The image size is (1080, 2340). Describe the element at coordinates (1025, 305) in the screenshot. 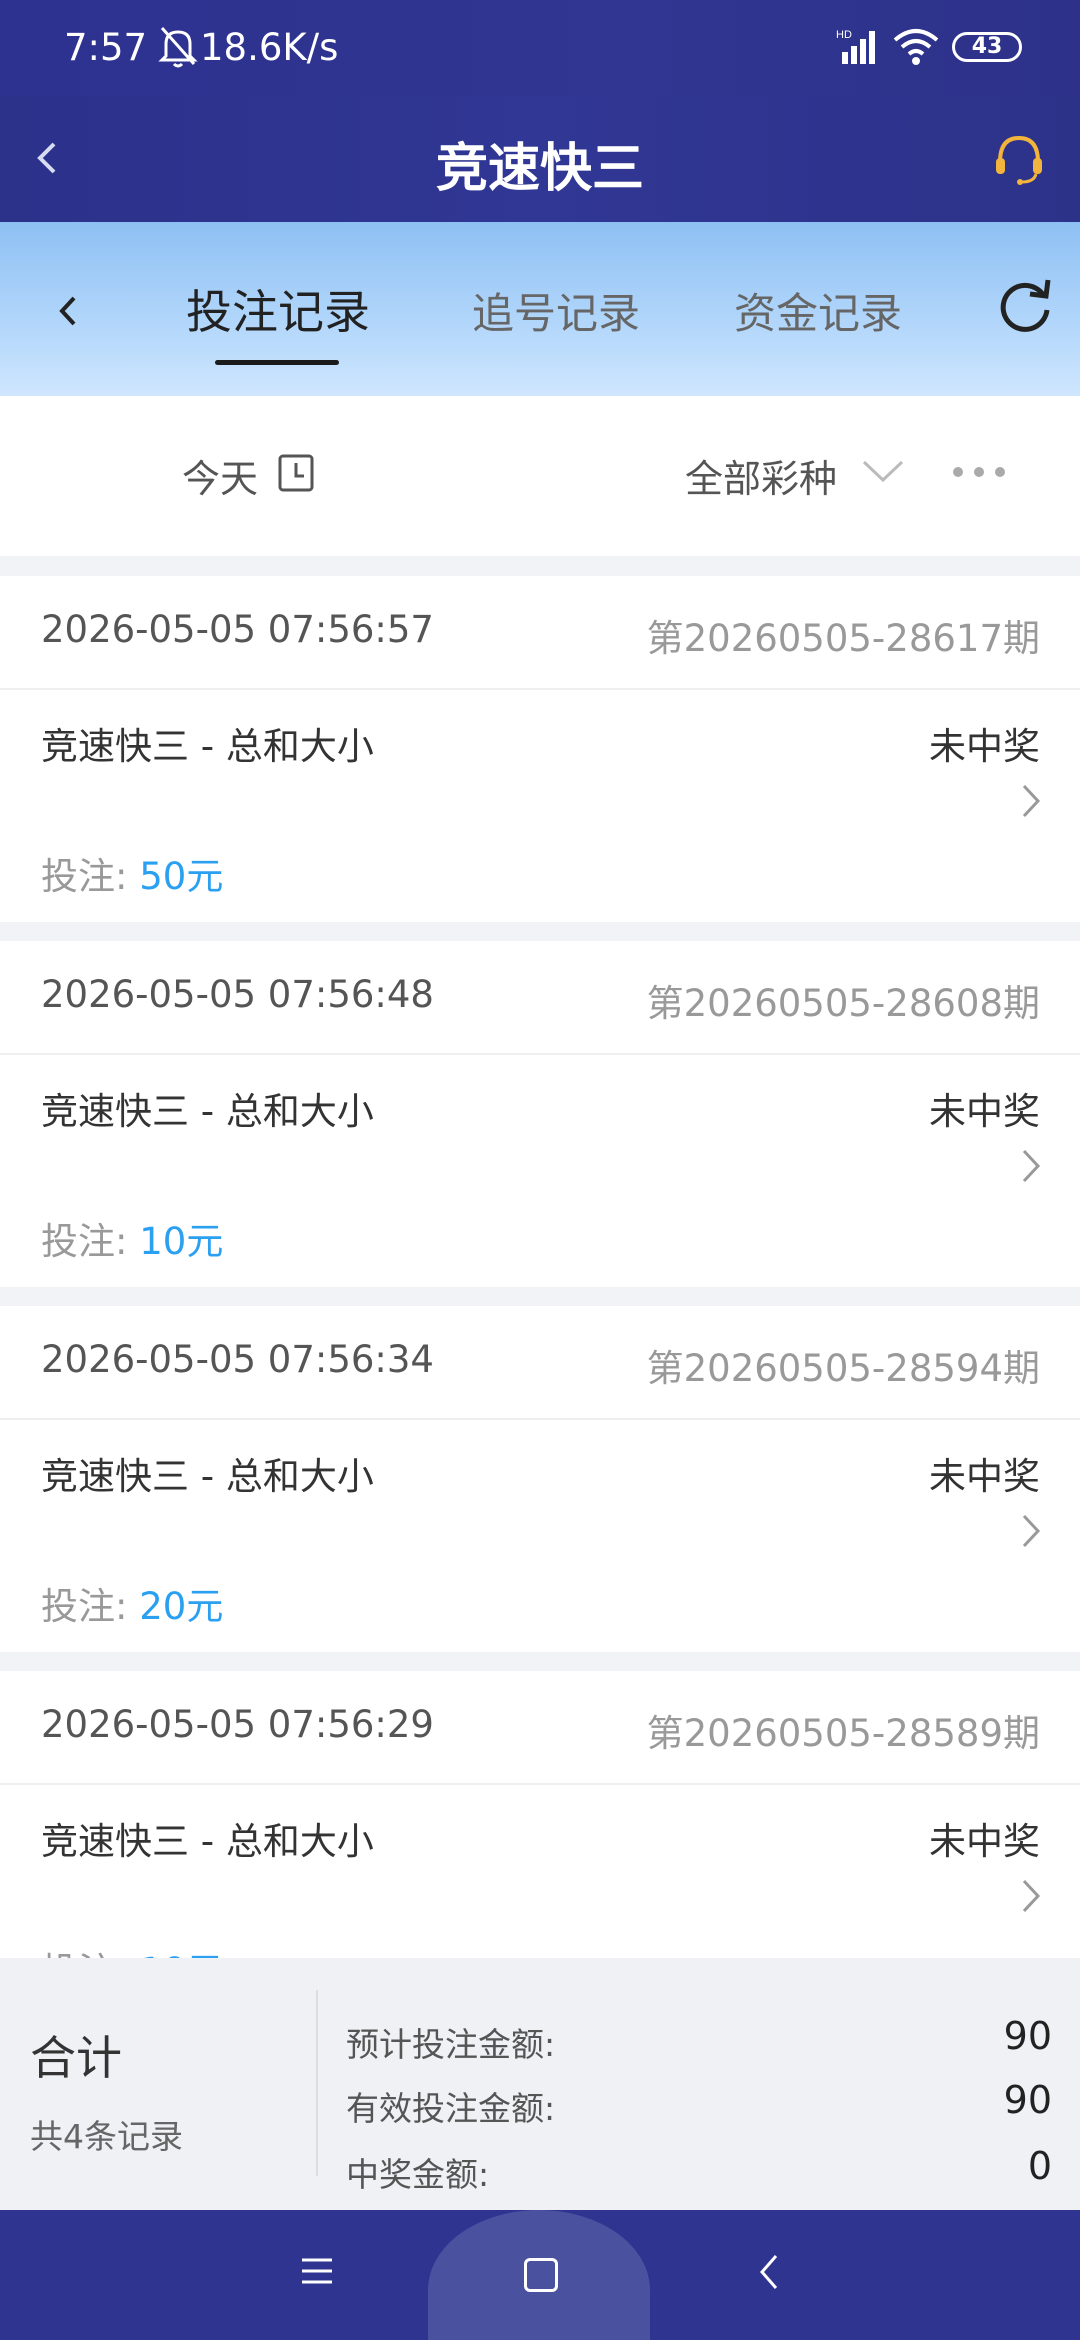

I see `refresh-icon` at that location.